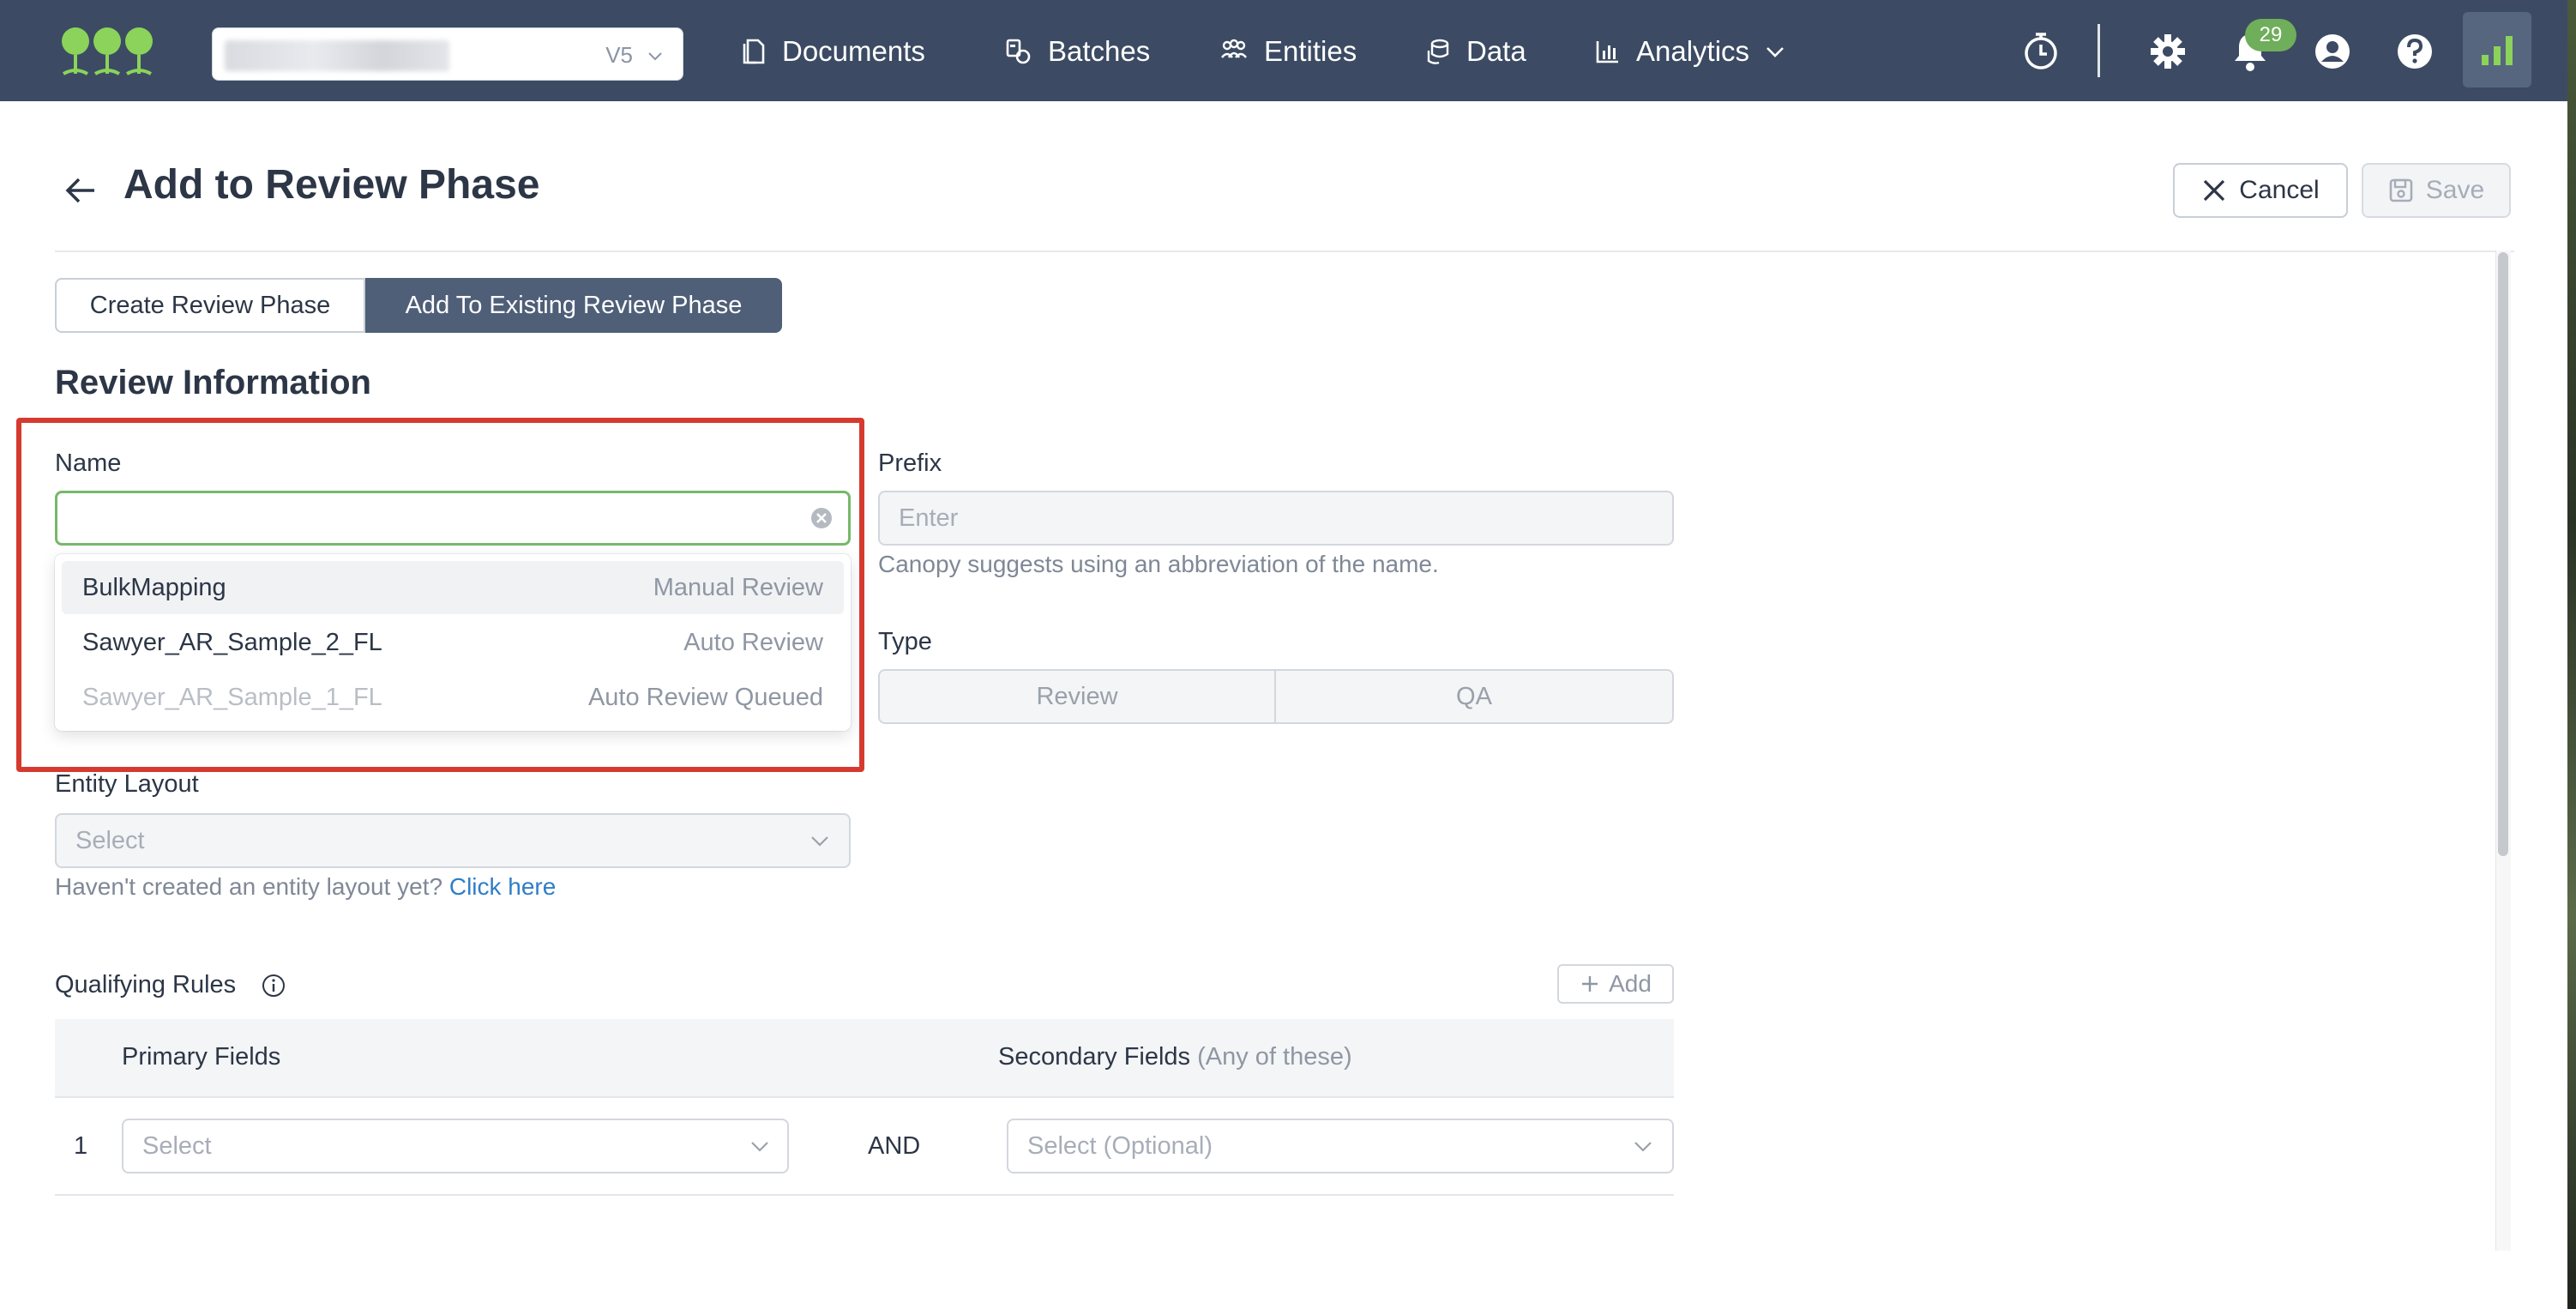 The image size is (2576, 1309). What do you see at coordinates (331, 185) in the screenshot?
I see `page-title: Add to Review Phase` at bounding box center [331, 185].